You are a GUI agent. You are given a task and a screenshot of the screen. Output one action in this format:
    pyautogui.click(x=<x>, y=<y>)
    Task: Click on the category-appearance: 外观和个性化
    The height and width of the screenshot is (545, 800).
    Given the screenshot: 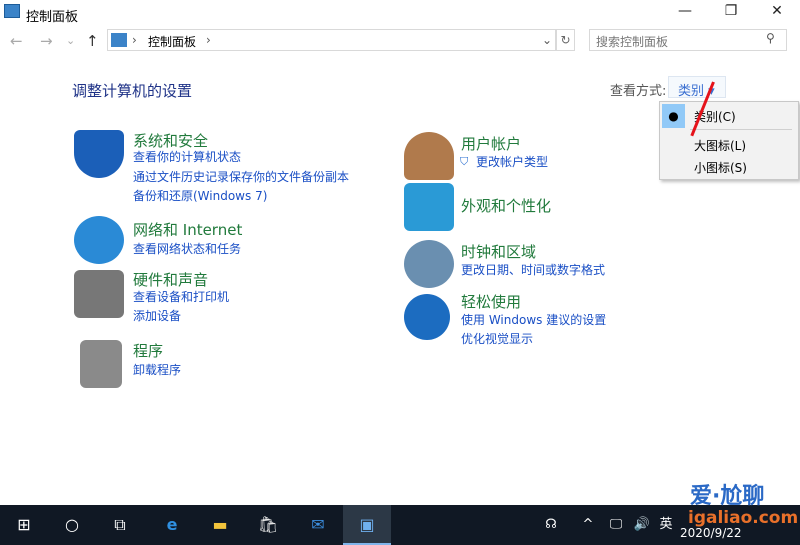 What is the action you would take?
    pyautogui.click(x=506, y=205)
    